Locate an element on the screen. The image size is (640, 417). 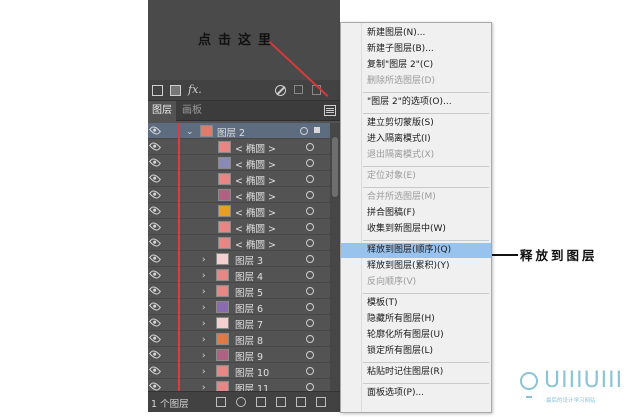
panel-menu-icon is located at coordinates (330, 110).